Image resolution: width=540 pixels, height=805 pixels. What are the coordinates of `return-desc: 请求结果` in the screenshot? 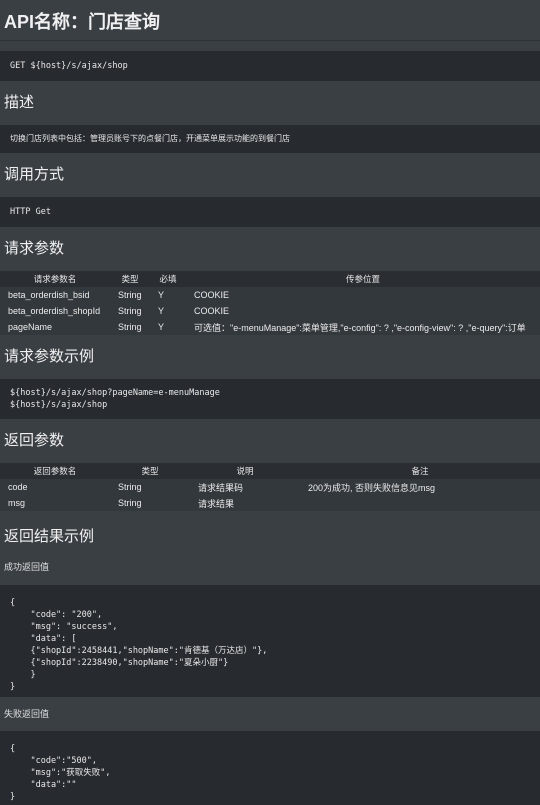 It's located at (216, 503).